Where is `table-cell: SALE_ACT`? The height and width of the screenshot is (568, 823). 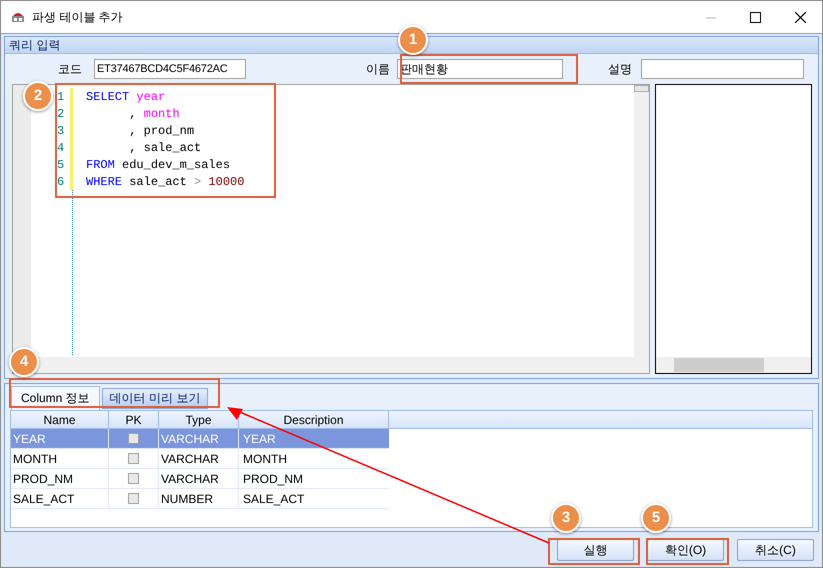
table-cell: SALE_ACT is located at coordinates (60, 498).